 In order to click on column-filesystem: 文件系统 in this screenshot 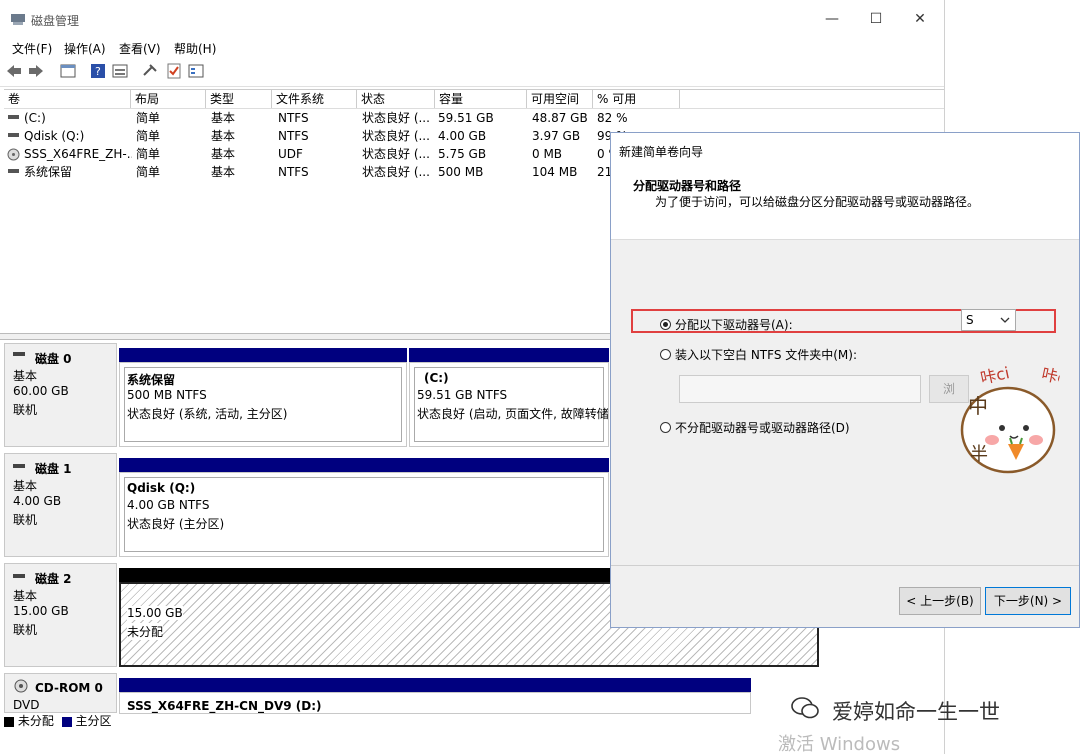, I will do `click(314, 99)`.